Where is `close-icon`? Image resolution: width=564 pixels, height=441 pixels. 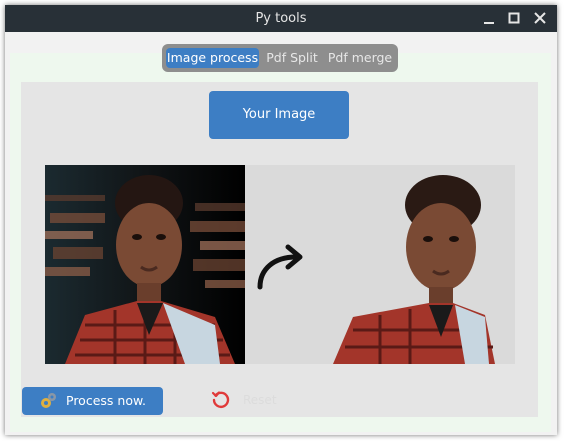
close-icon is located at coordinates (540, 18).